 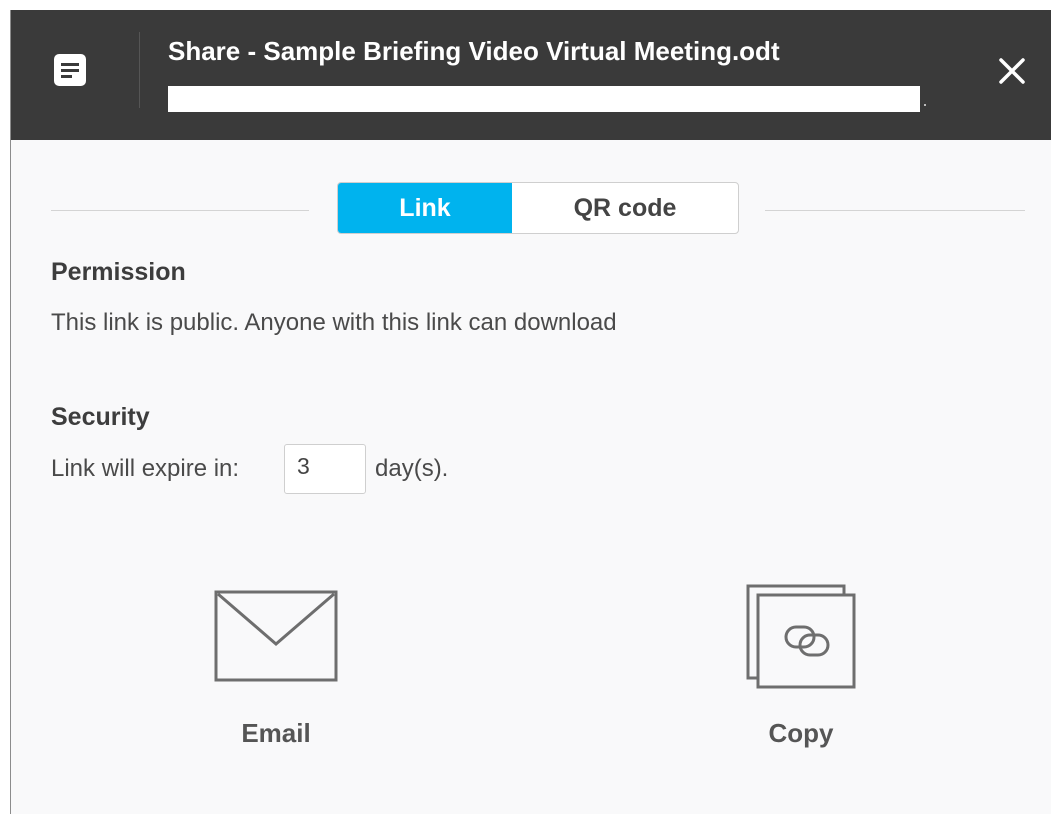 What do you see at coordinates (118, 272) in the screenshot?
I see `permission-heading: Permission` at bounding box center [118, 272].